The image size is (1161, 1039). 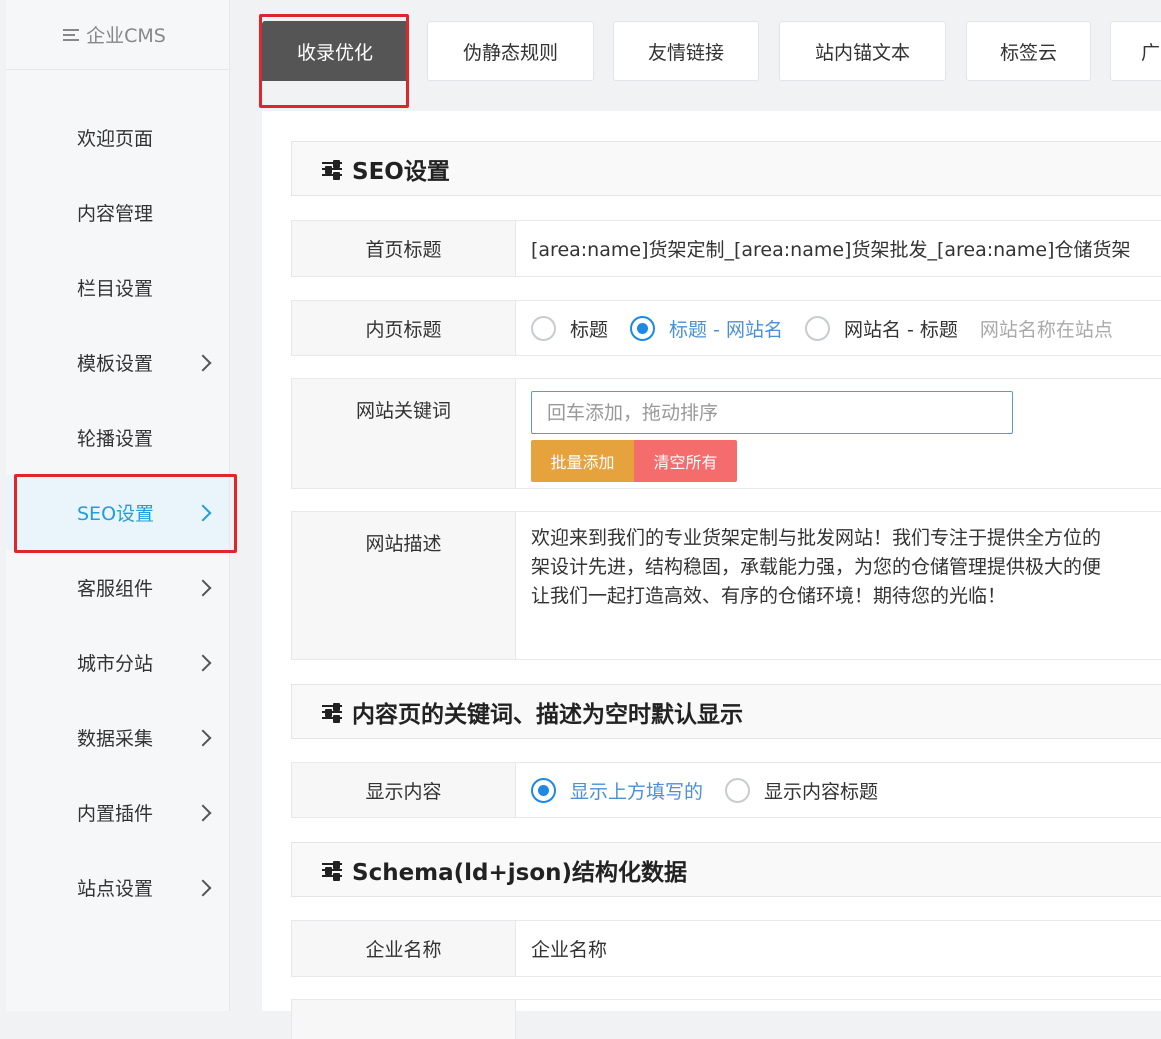 What do you see at coordinates (816, 567) in the screenshot?
I see `description-line: 架设计先进，结构稳固，承载能力强，为您的仓储管理提供极大的便` at bounding box center [816, 567].